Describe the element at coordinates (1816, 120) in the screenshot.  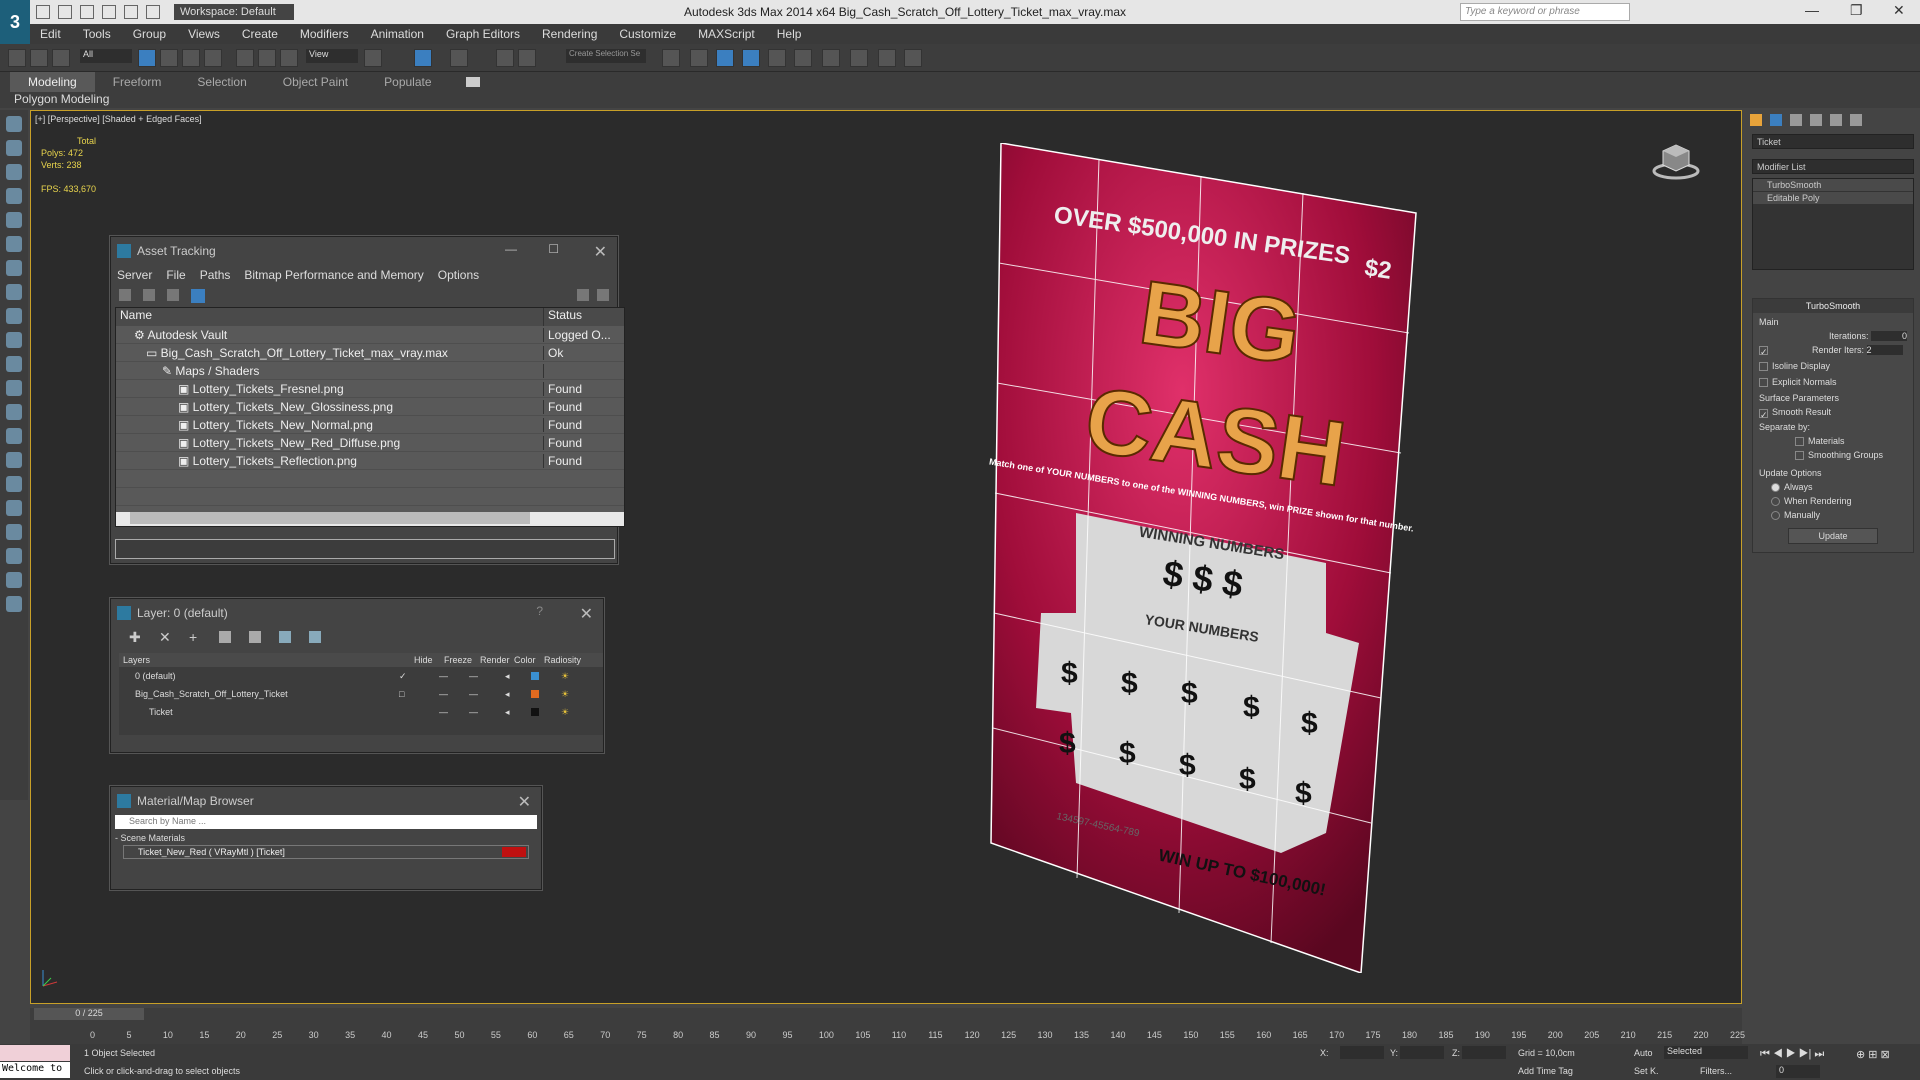
I see `motion-tab-icon` at that location.